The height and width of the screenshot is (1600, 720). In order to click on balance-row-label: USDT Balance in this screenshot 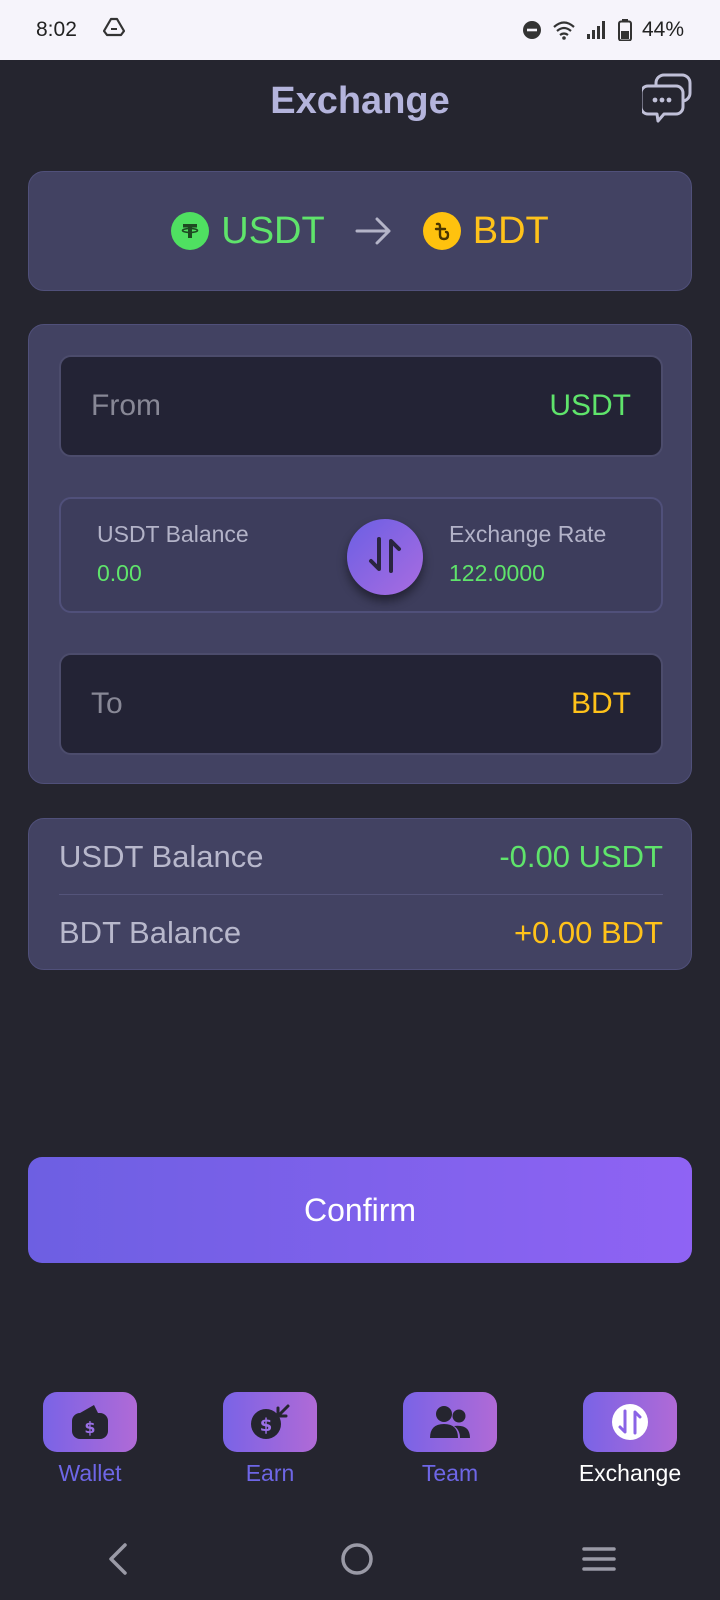, I will do `click(161, 856)`.